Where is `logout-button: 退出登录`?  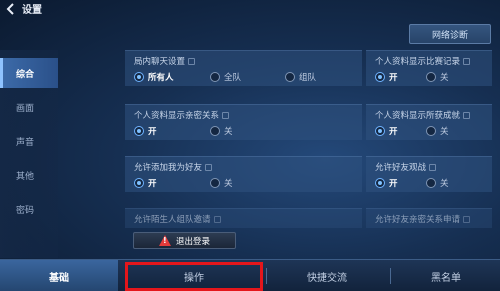
logout-button: 退出登录 is located at coordinates (184, 240).